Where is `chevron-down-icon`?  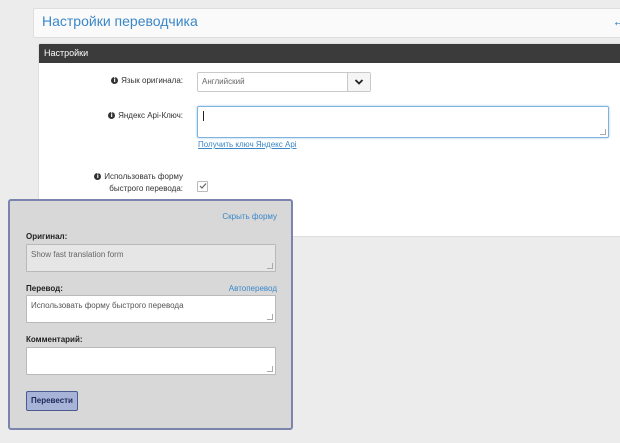
chevron-down-icon is located at coordinates (359, 82).